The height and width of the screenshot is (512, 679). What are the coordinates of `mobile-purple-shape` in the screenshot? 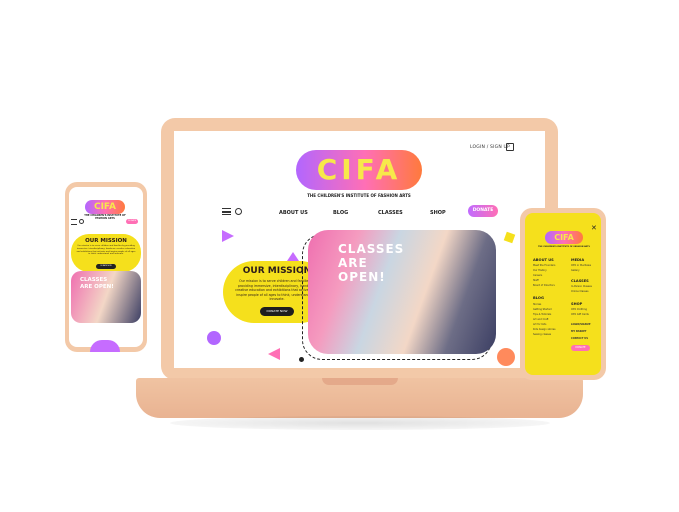 It's located at (105, 346).